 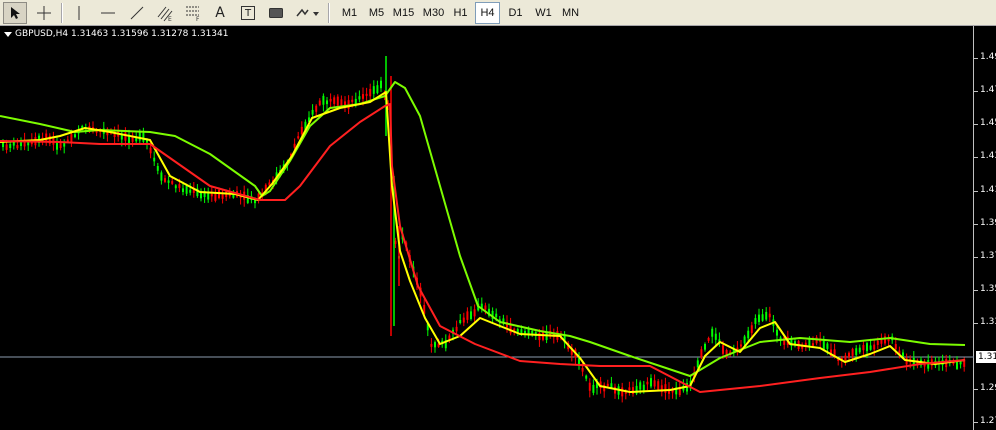 I want to click on text-label-glyph: T, so click(x=248, y=13).